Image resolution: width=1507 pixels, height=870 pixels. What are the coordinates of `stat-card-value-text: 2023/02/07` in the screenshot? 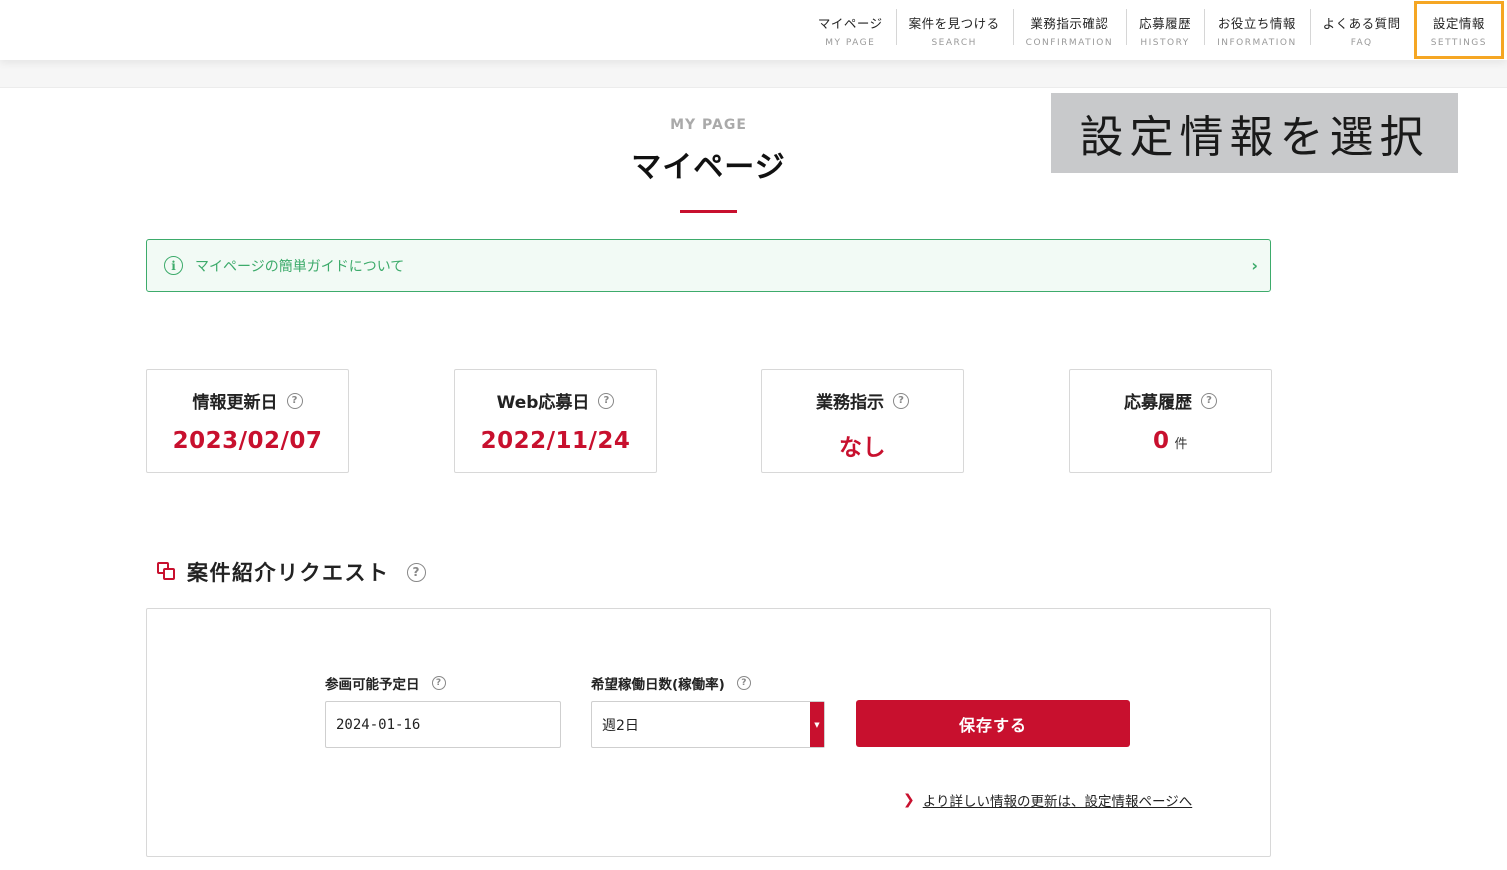 It's located at (247, 441).